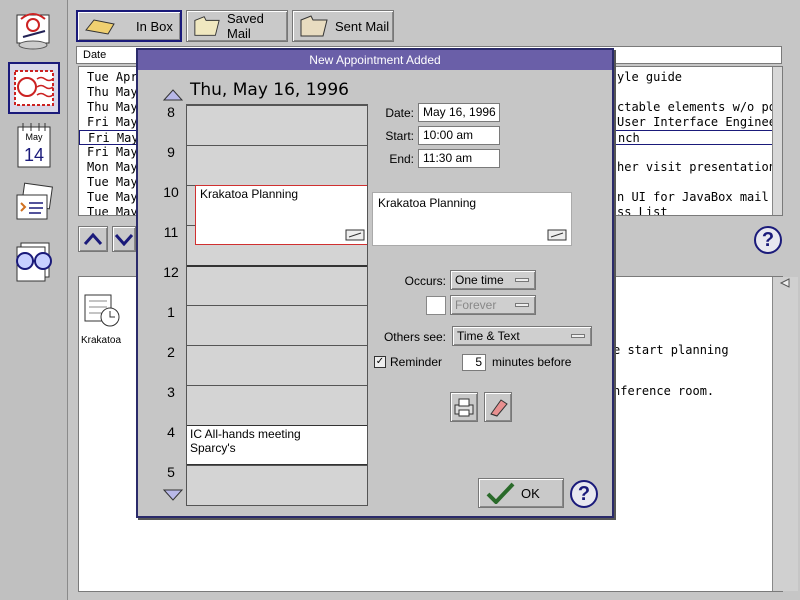  I want to click on ok-button: OK, so click(521, 493).